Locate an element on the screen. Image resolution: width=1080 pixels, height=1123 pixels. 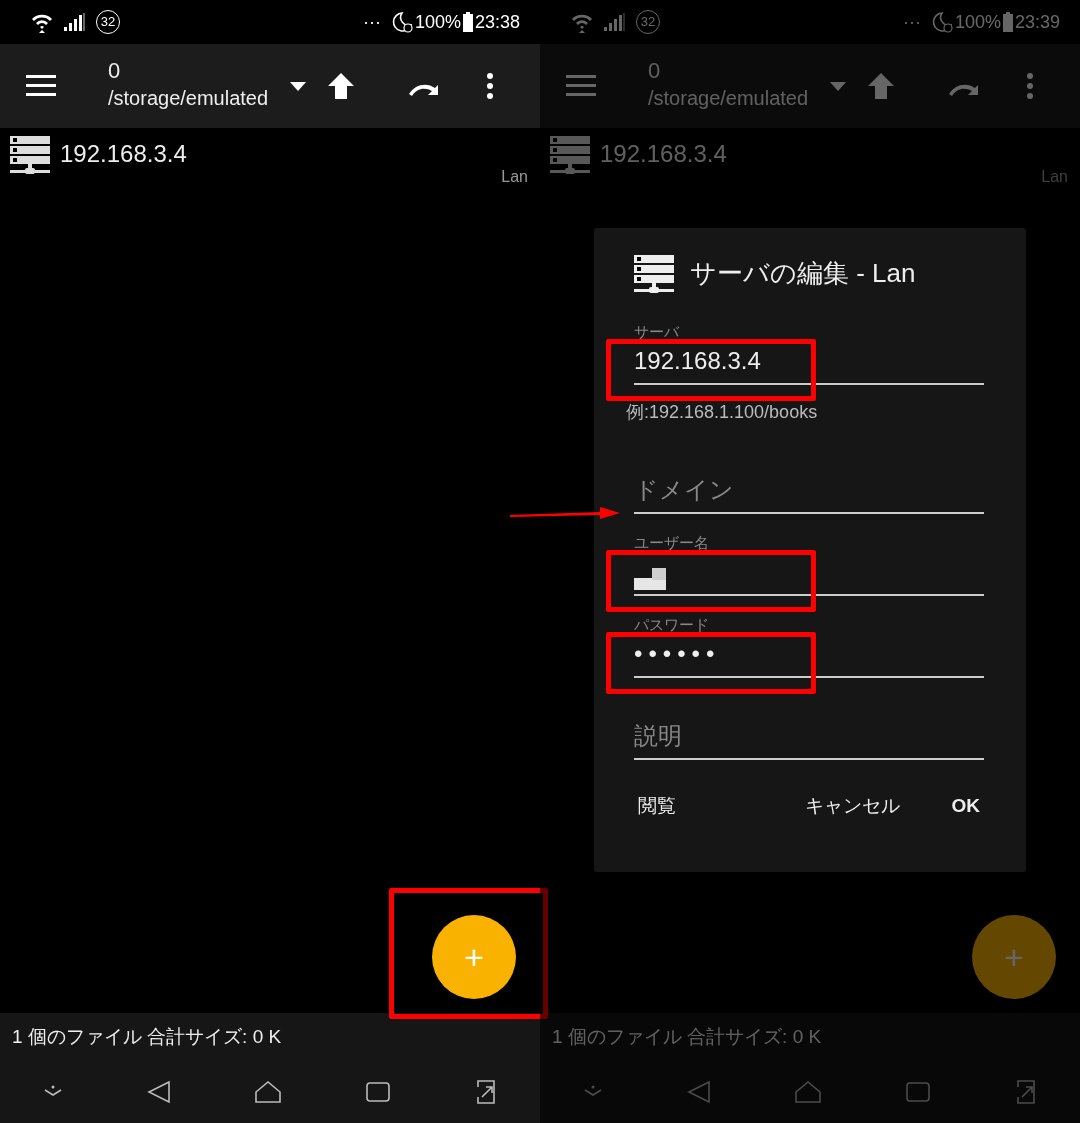
back-icon is located at coordinates (158, 1091).